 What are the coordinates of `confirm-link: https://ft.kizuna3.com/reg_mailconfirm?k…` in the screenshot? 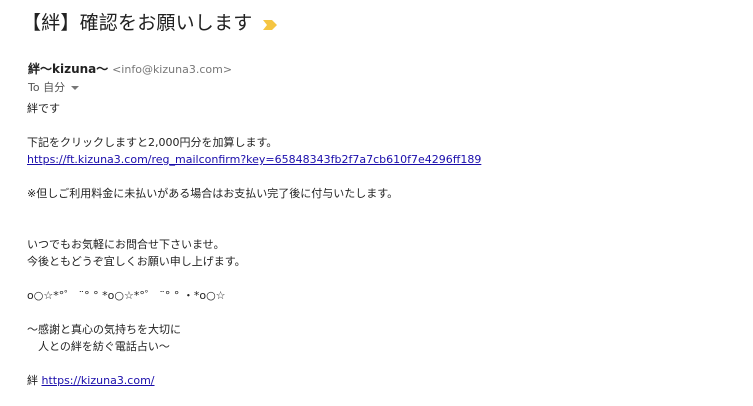 It's located at (254, 159).